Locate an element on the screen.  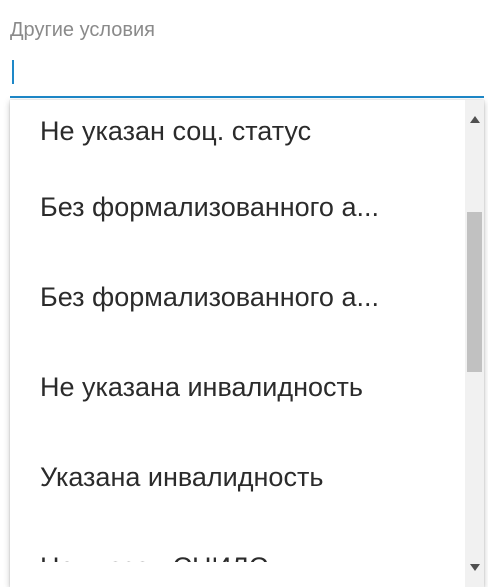
scroll-down-arrow-icon is located at coordinates (475, 567).